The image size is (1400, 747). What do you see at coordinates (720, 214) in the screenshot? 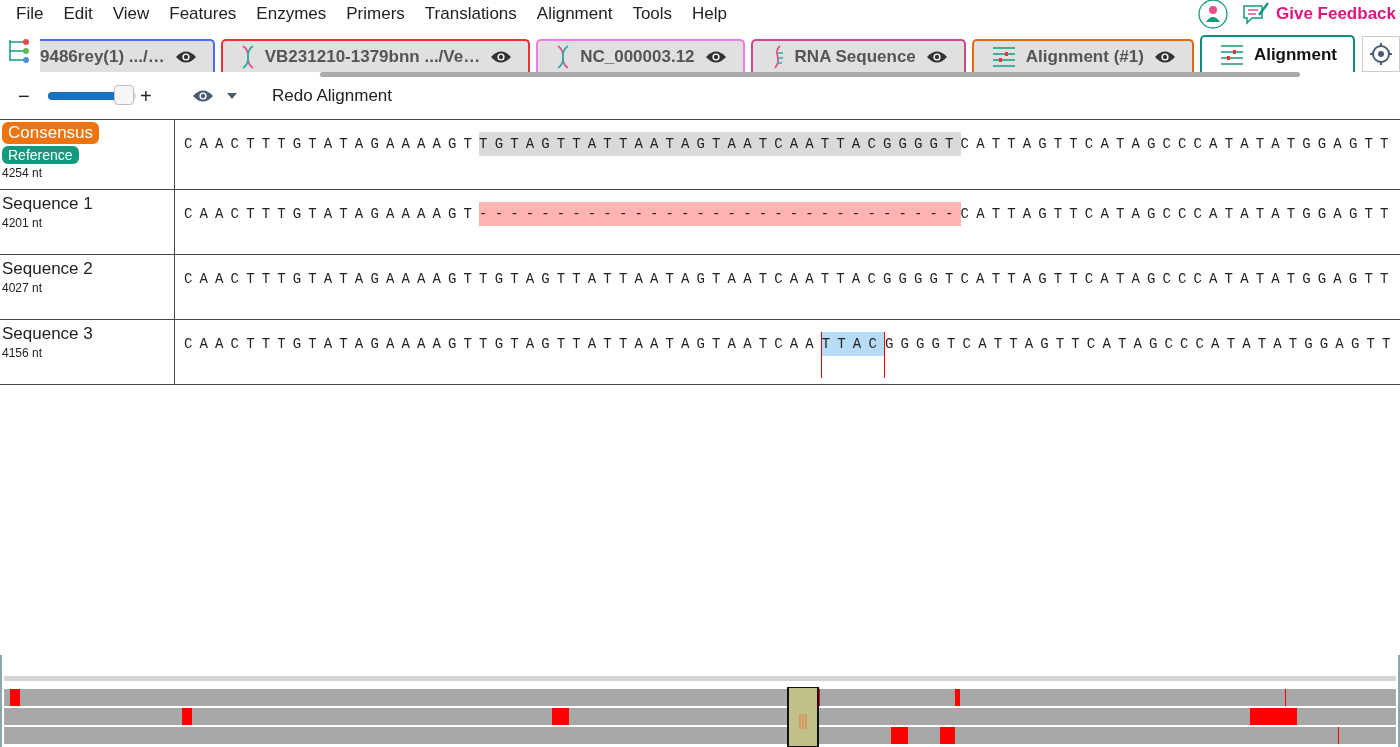
I see `gap-highlight: -------------------------------` at bounding box center [720, 214].